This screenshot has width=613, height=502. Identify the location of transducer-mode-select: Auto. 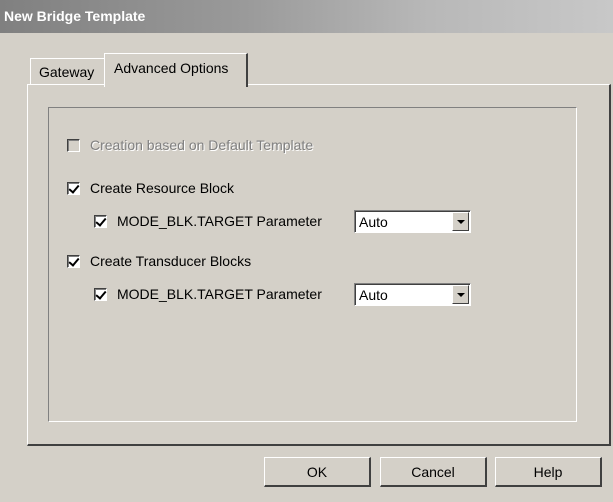
(412, 294).